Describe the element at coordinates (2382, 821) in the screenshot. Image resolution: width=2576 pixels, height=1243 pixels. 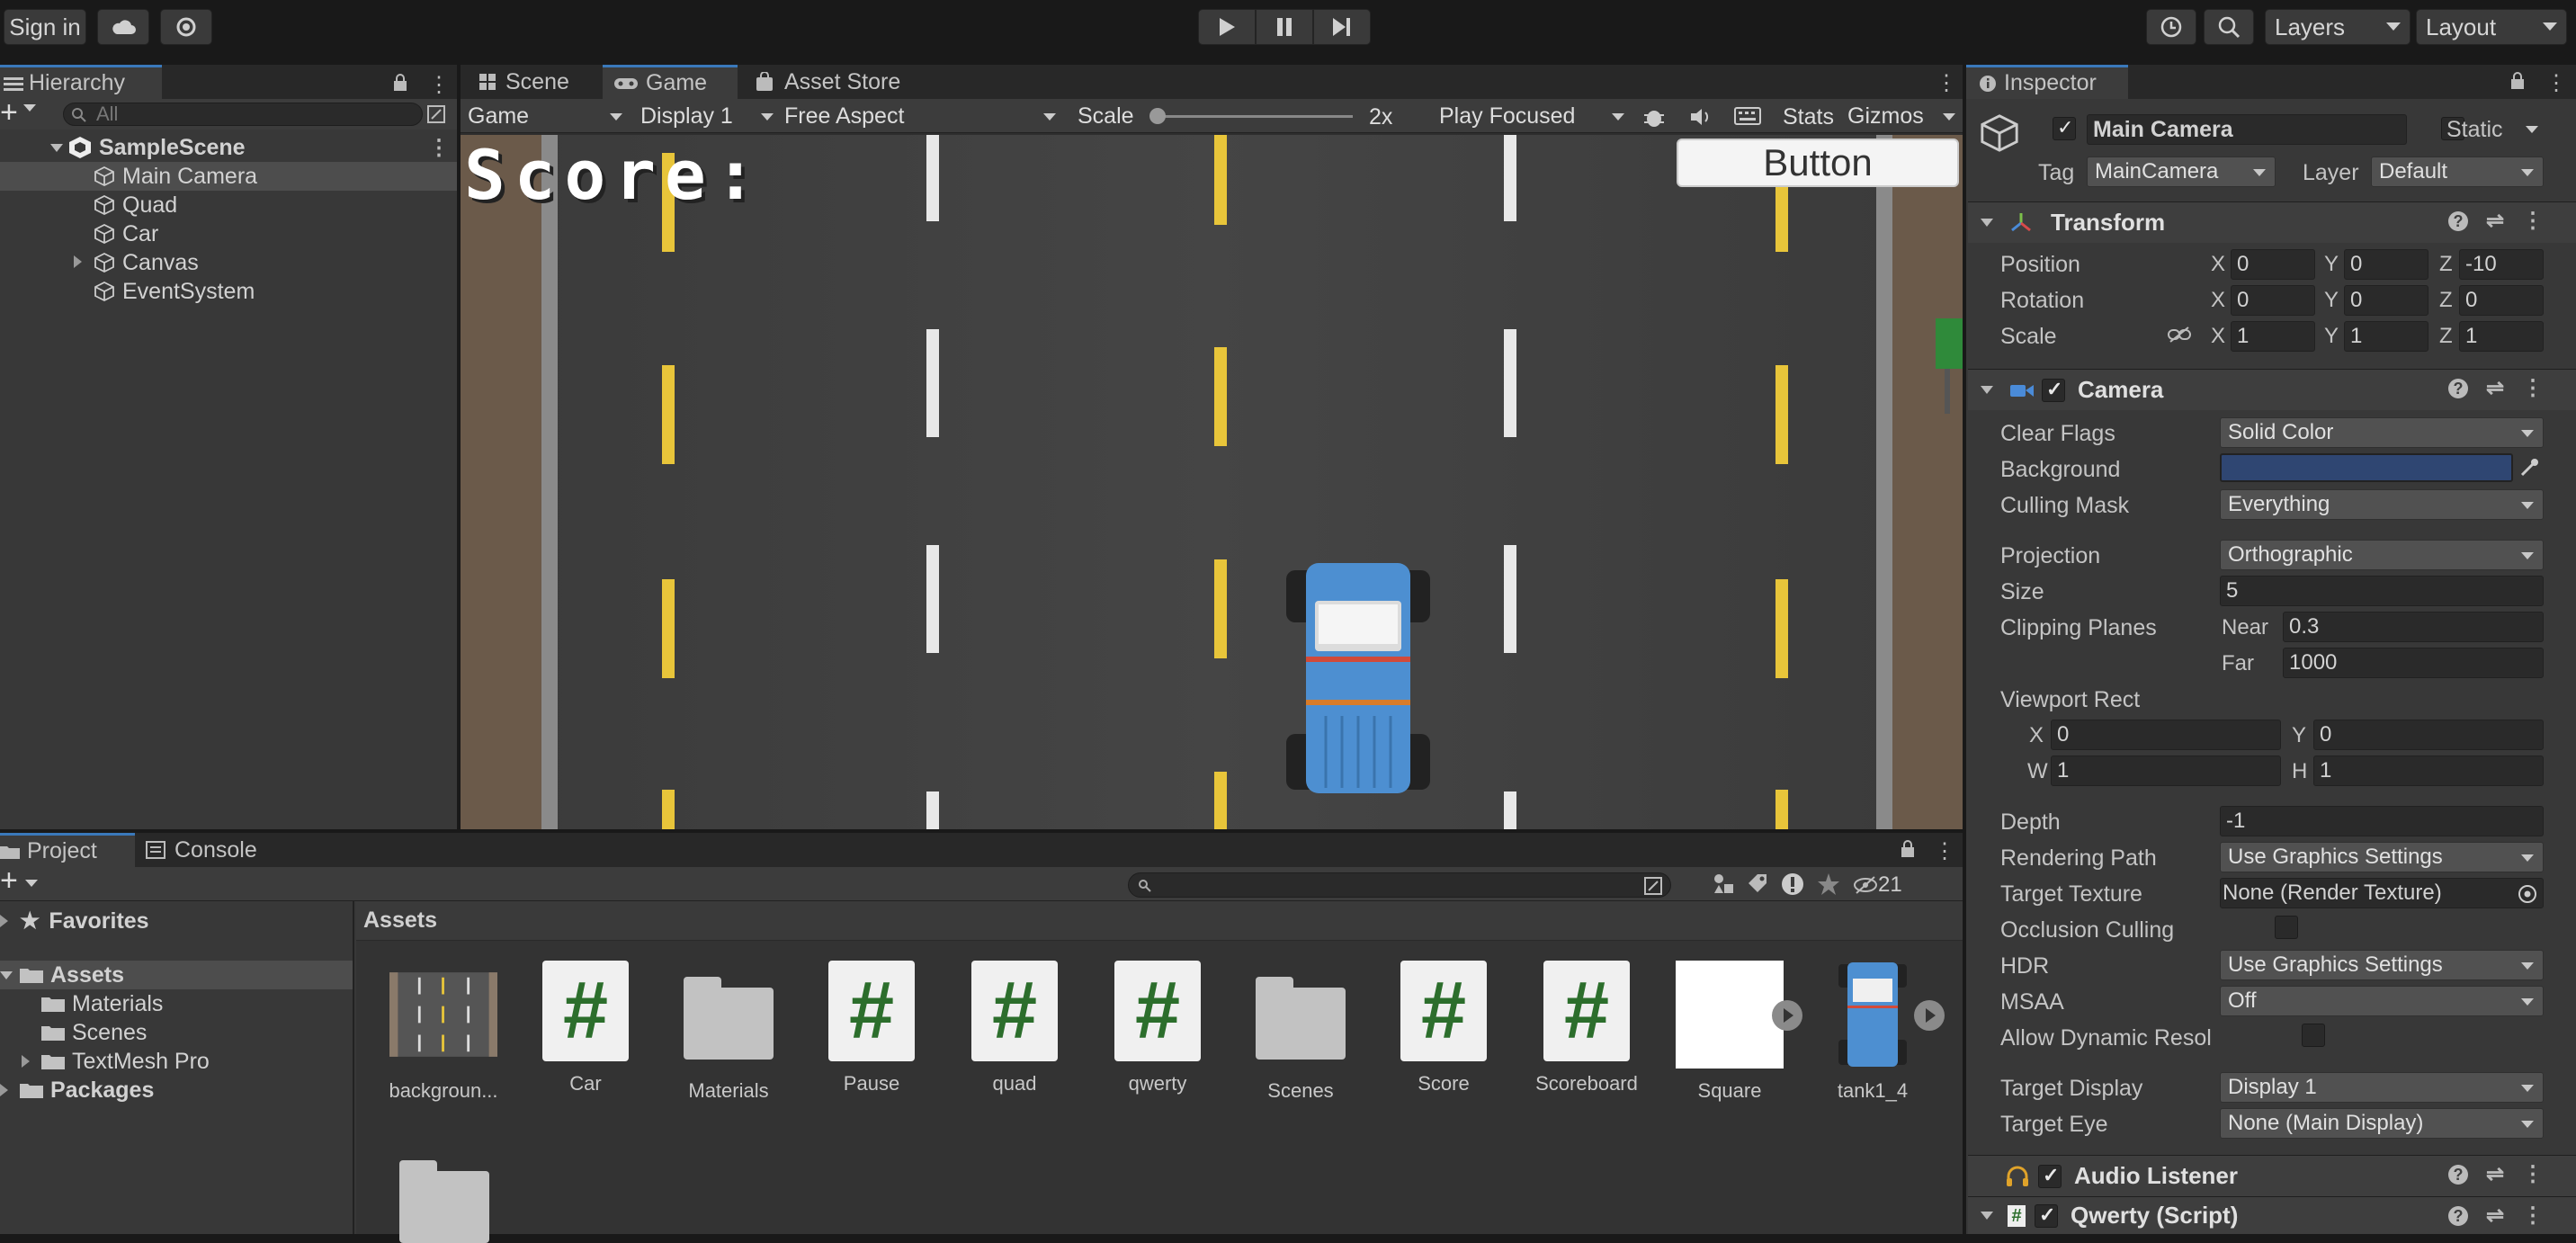
I see `depth-field: -1` at that location.